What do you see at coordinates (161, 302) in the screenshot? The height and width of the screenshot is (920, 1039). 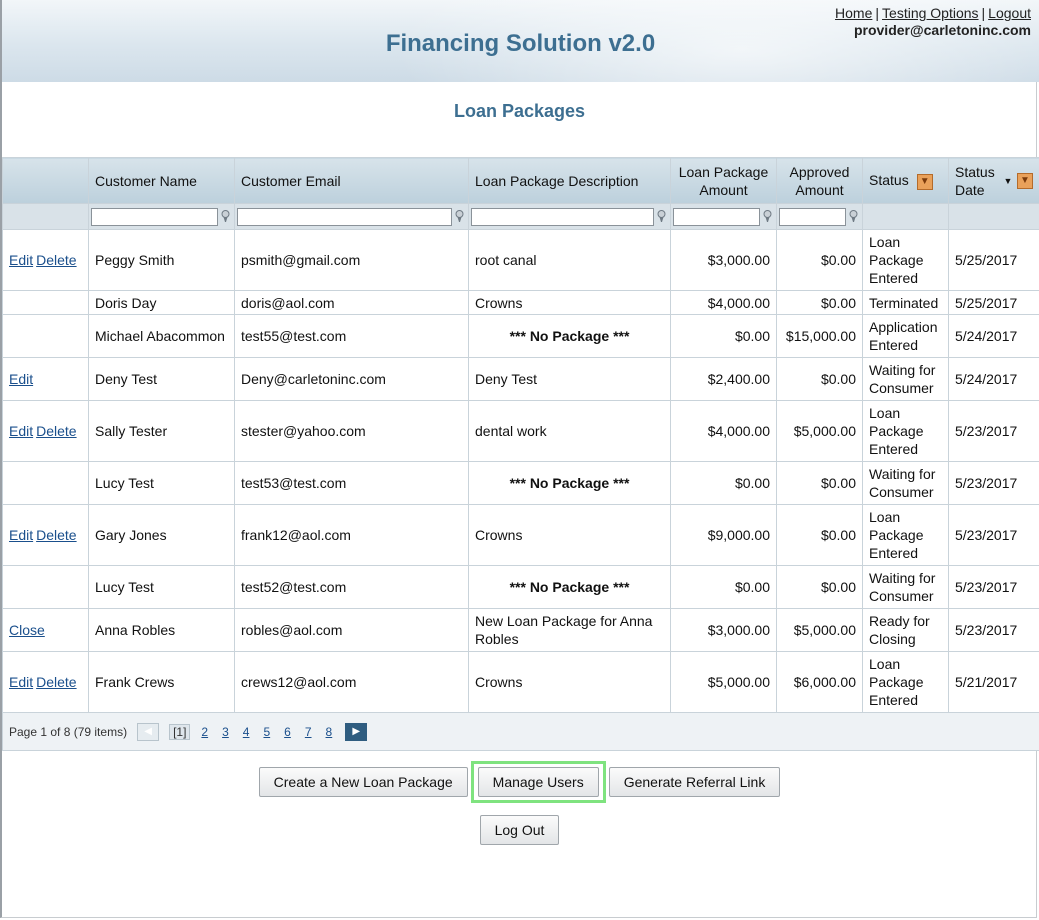 I see `customer-name-cell: Doris Day` at bounding box center [161, 302].